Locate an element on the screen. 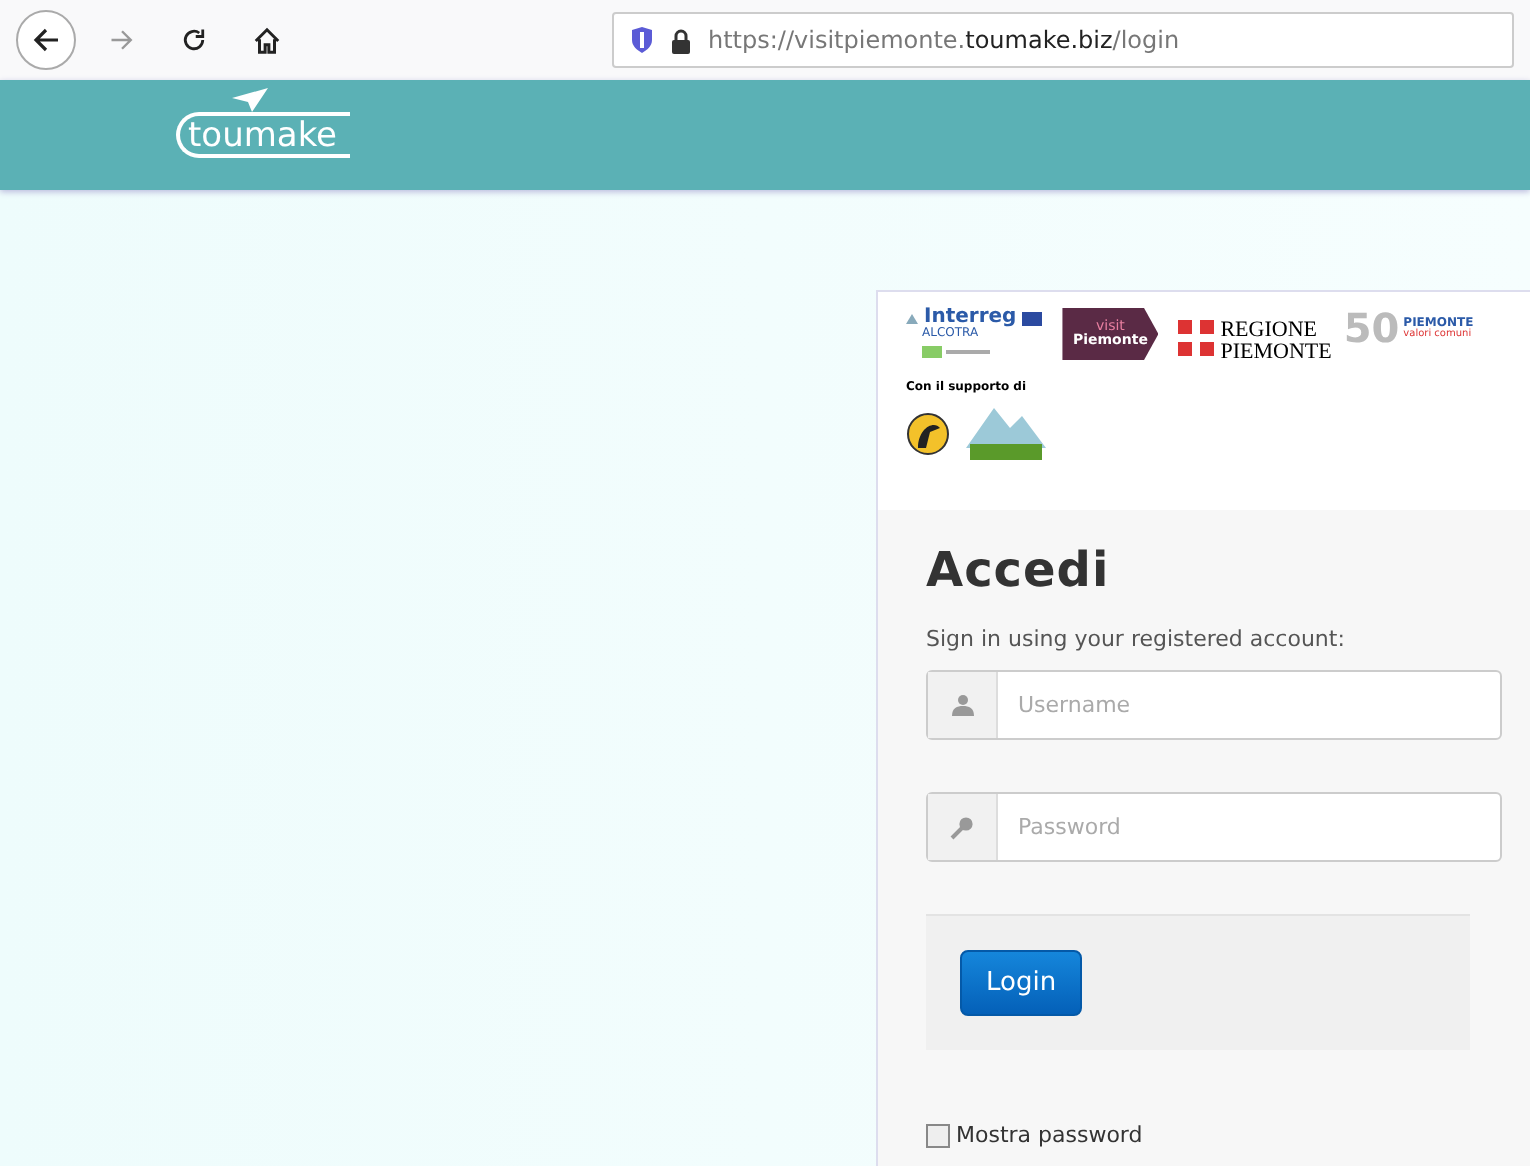 Image resolution: width=1530 pixels, height=1166 pixels. show-password-checkbox is located at coordinates (938, 1135).